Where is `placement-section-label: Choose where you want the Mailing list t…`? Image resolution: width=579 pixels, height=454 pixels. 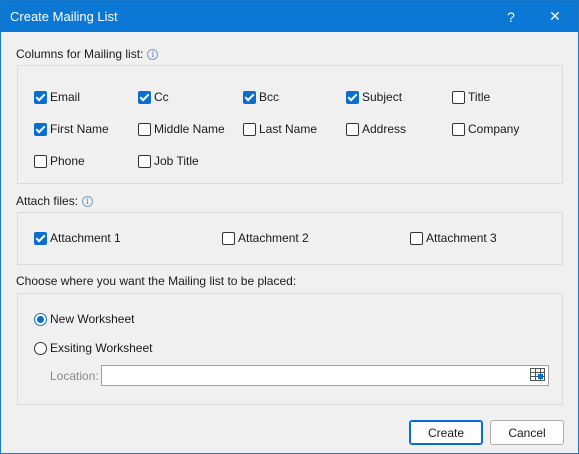 placement-section-label: Choose where you want the Mailing list t… is located at coordinates (156, 281).